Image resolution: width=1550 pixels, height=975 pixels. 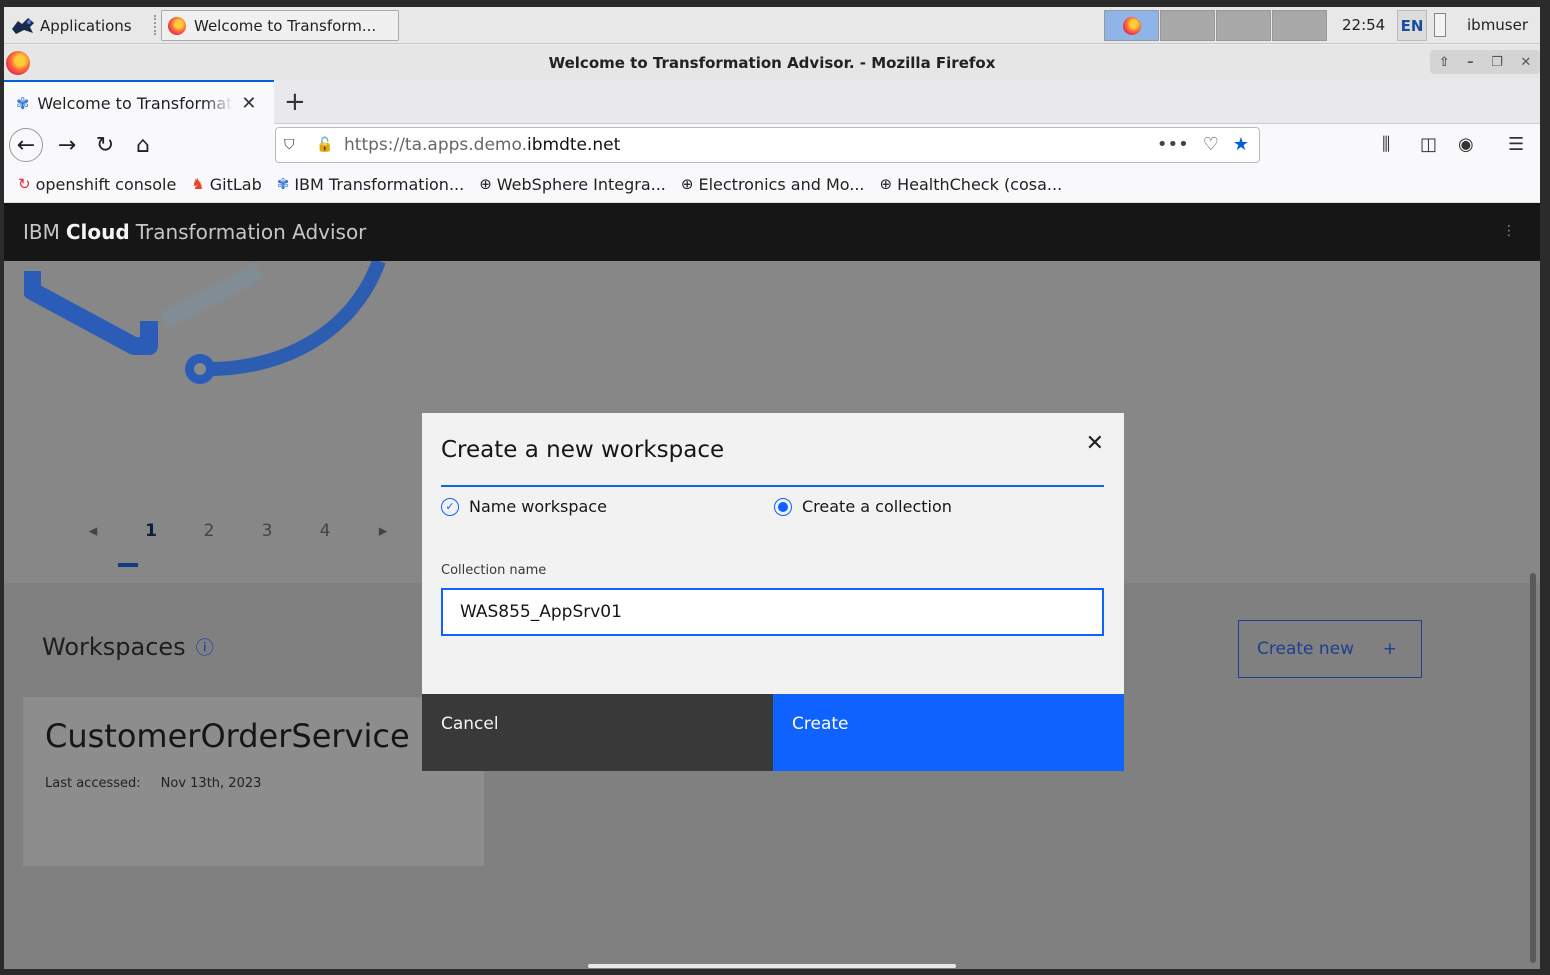 What do you see at coordinates (198, 184) in the screenshot?
I see `gitlab-icon: ♞` at bounding box center [198, 184].